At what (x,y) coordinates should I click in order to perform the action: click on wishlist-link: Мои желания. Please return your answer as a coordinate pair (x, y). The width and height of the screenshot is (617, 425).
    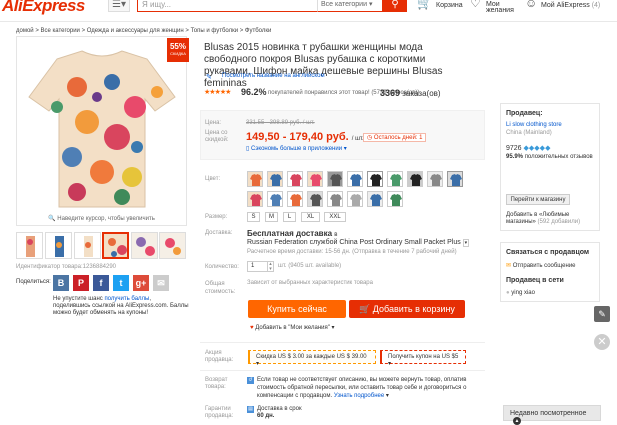
    Looking at the image, I should click on (501, 7).